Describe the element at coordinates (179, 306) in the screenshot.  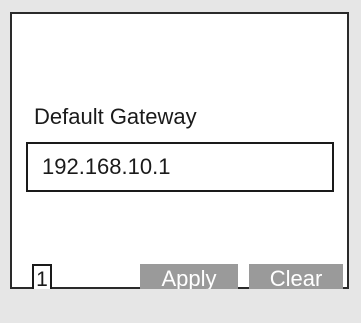
I see `bottom-frame` at that location.